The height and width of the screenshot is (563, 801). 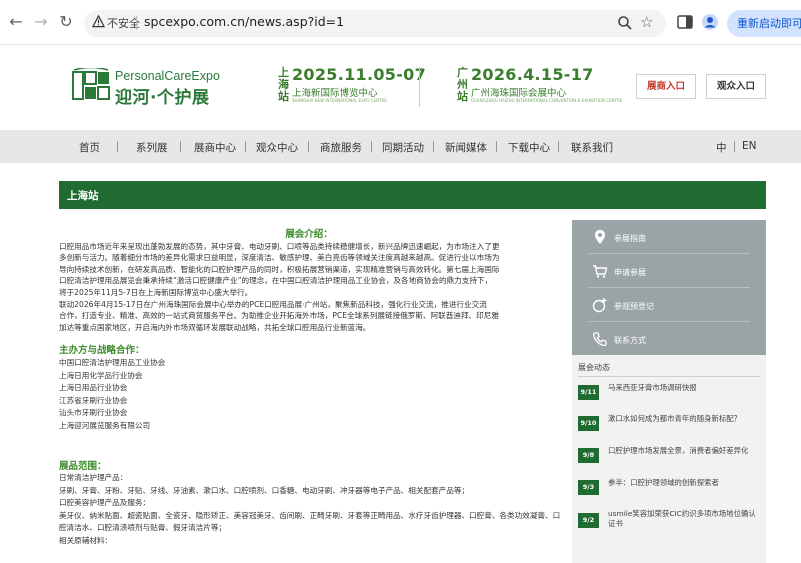 I want to click on event-city: 上海站, so click(x=283, y=84).